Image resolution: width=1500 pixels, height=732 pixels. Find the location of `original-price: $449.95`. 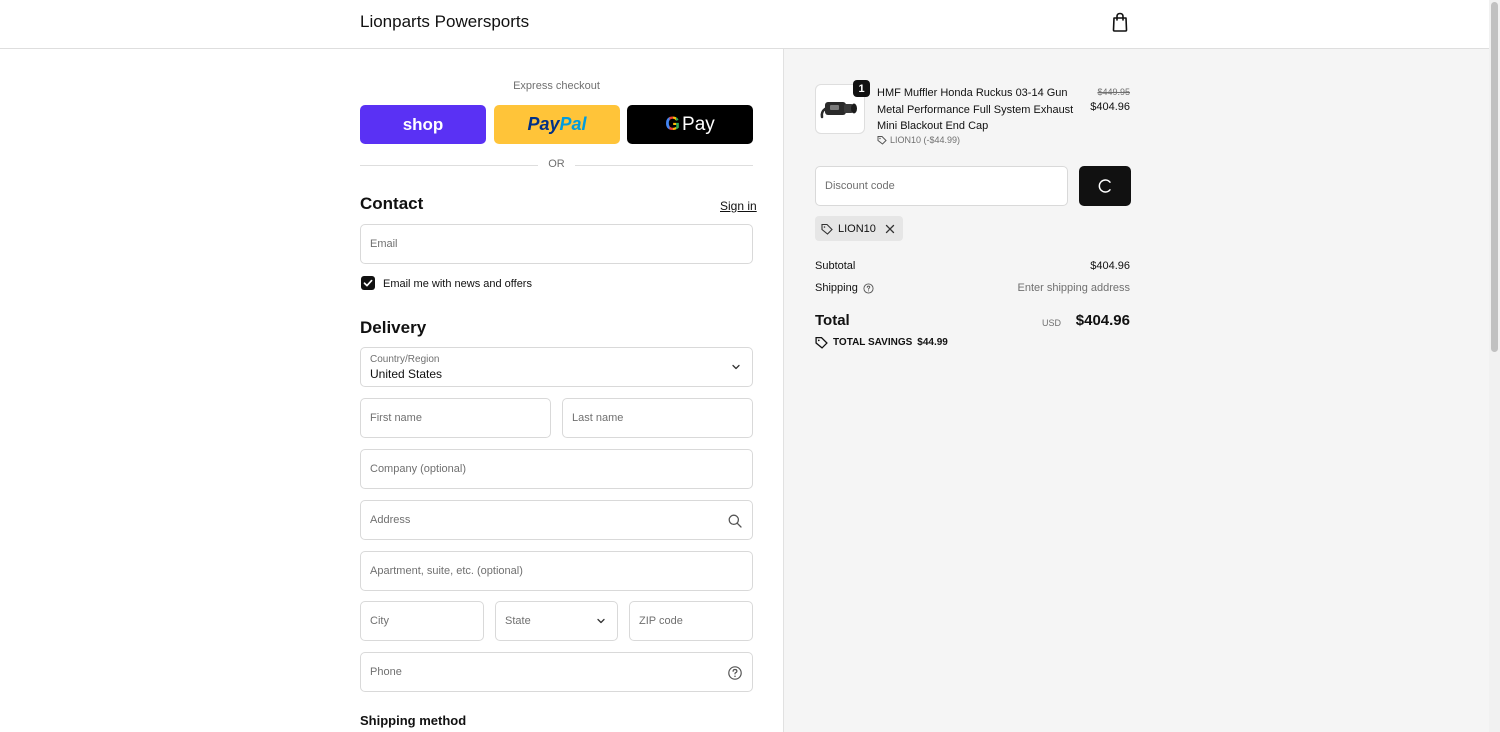

original-price: $449.95 is located at coordinates (1113, 92).